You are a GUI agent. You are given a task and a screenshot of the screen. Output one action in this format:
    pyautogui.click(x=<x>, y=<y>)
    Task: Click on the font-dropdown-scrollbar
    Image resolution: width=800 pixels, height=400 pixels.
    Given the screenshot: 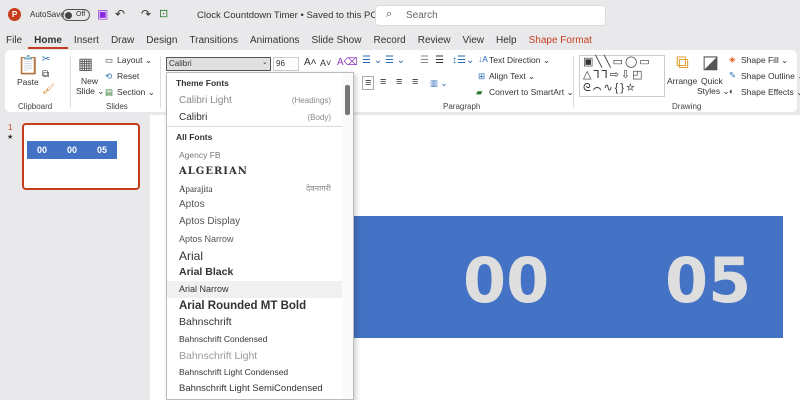 What is the action you would take?
    pyautogui.click(x=347, y=236)
    